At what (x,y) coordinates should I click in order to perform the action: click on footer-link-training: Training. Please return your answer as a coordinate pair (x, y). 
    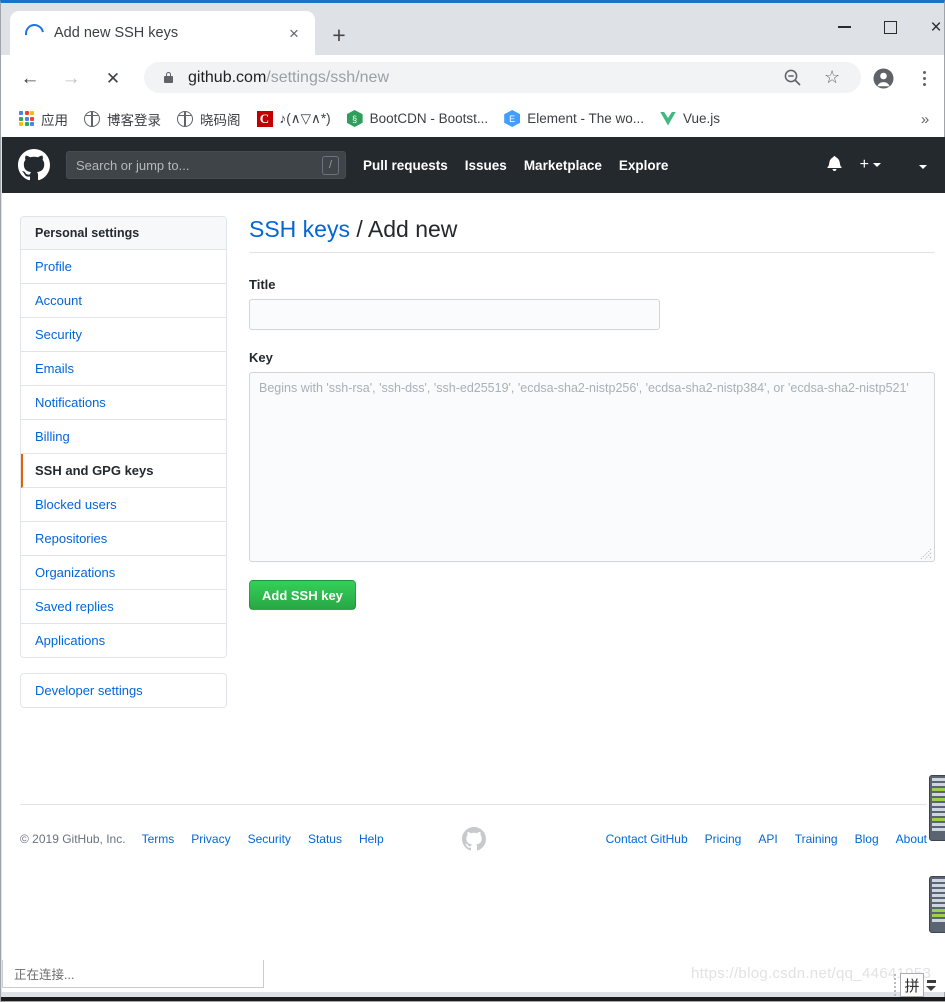
    Looking at the image, I should click on (816, 839).